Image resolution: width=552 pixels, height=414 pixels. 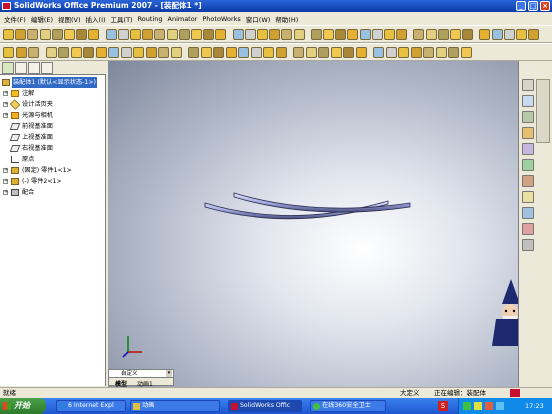 What do you see at coordinates (533, 6) in the screenshot?
I see `maximize-button: □` at bounding box center [533, 6].